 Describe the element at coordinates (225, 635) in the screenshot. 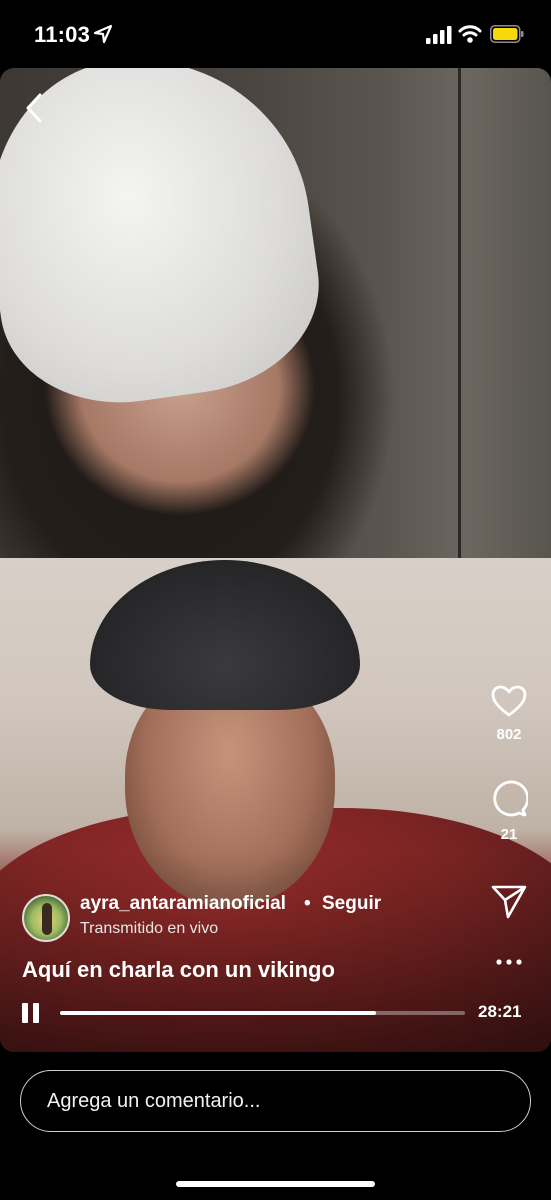

I see `guest-beanie` at that location.